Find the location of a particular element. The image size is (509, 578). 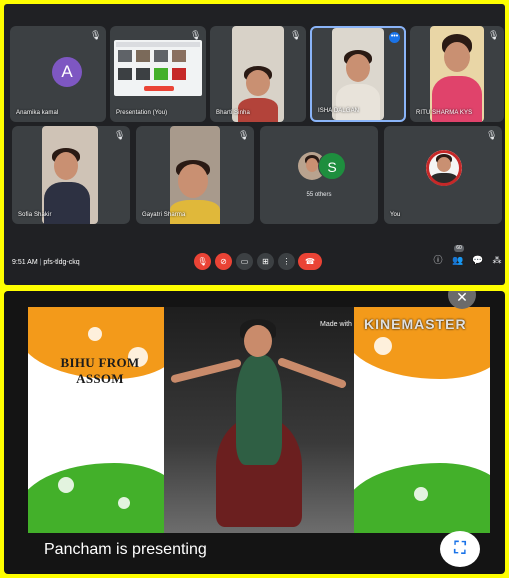

avatar: A is located at coordinates (67, 72).